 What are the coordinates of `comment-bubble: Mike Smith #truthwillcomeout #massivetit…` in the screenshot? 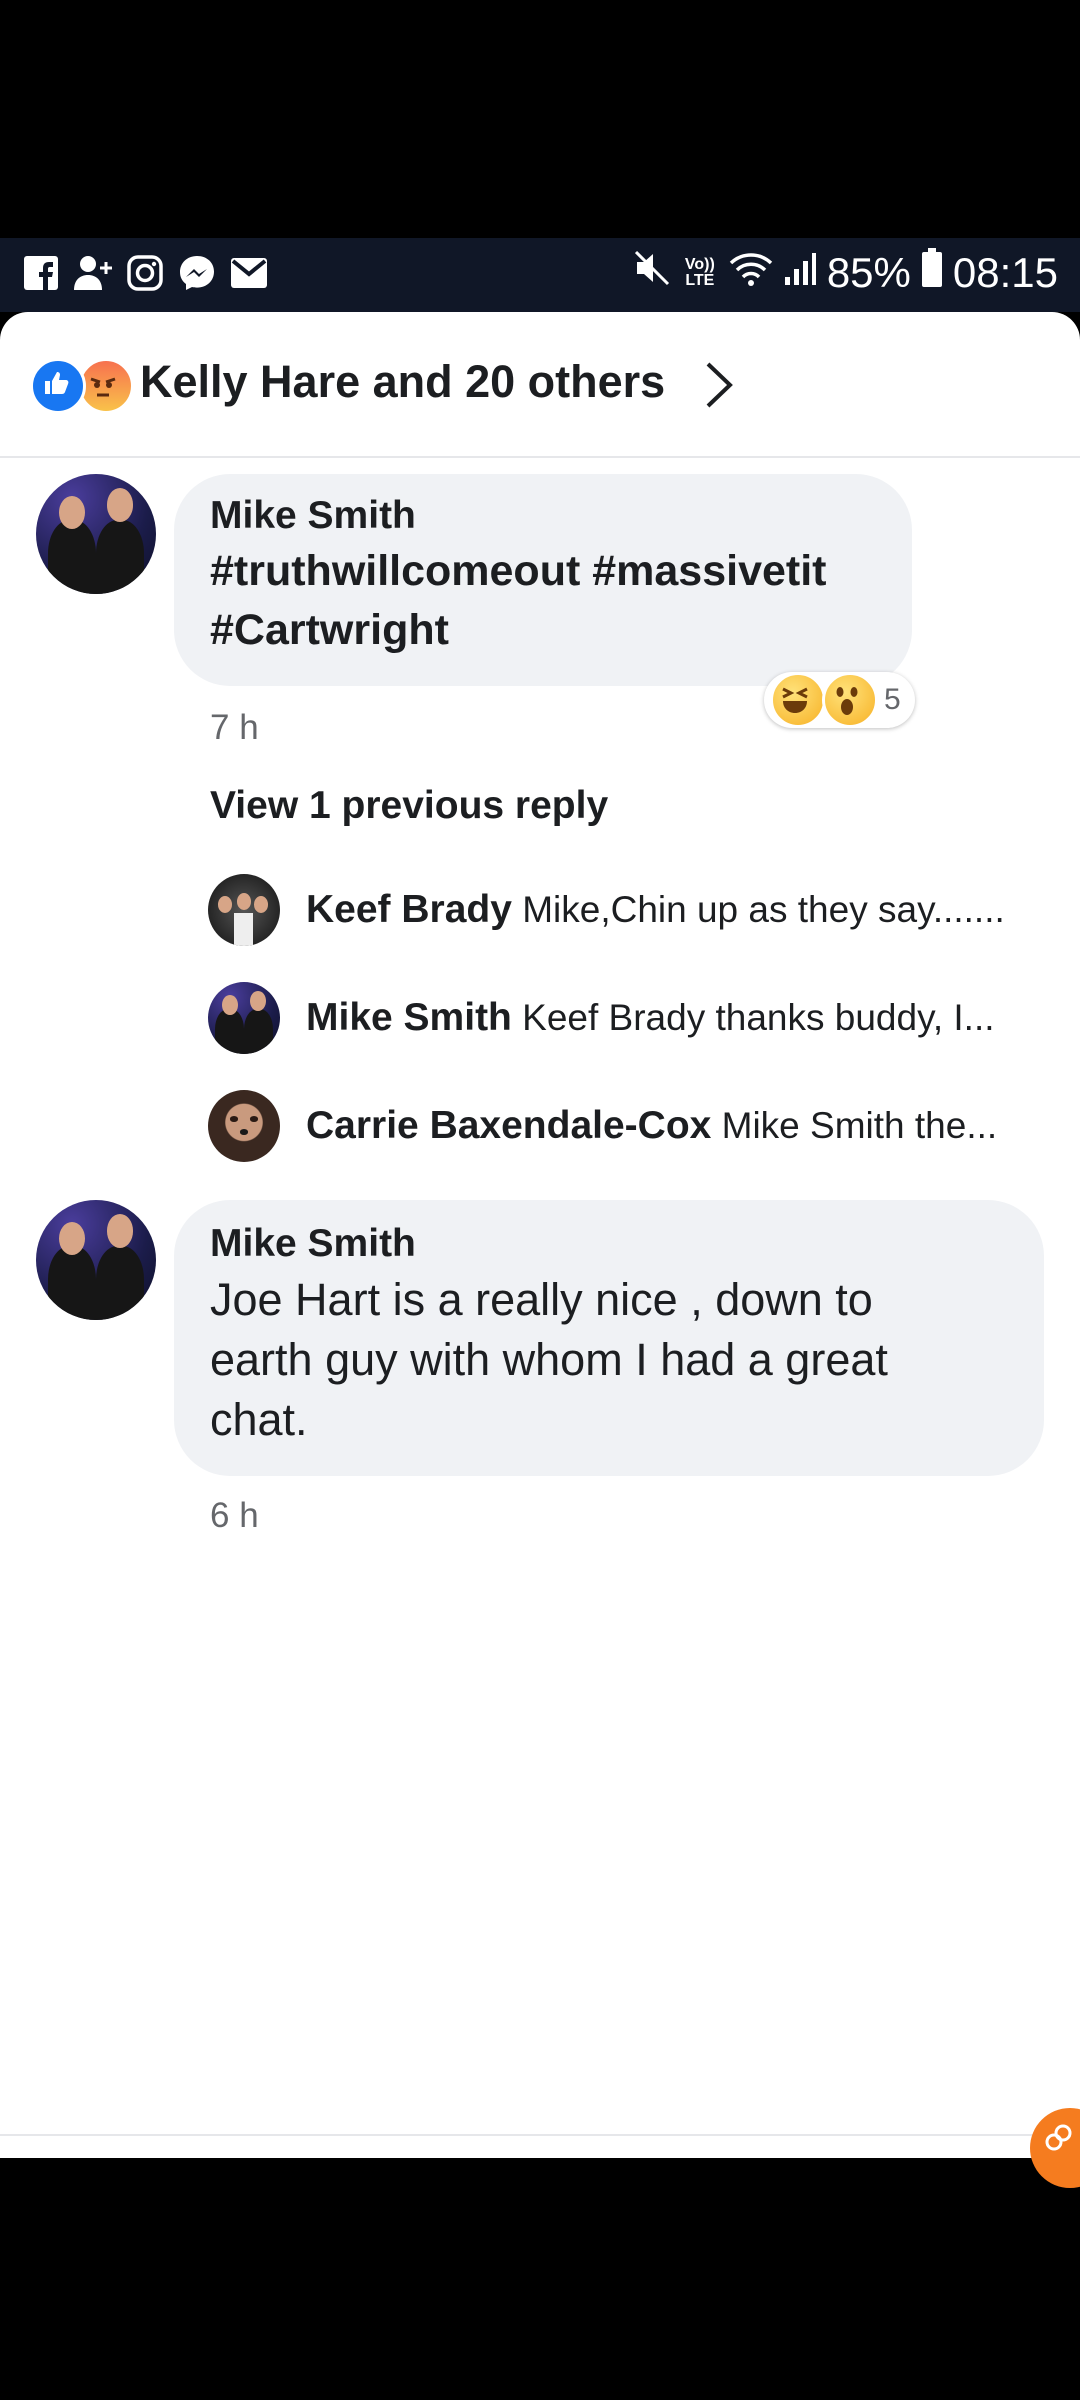 It's located at (543, 580).